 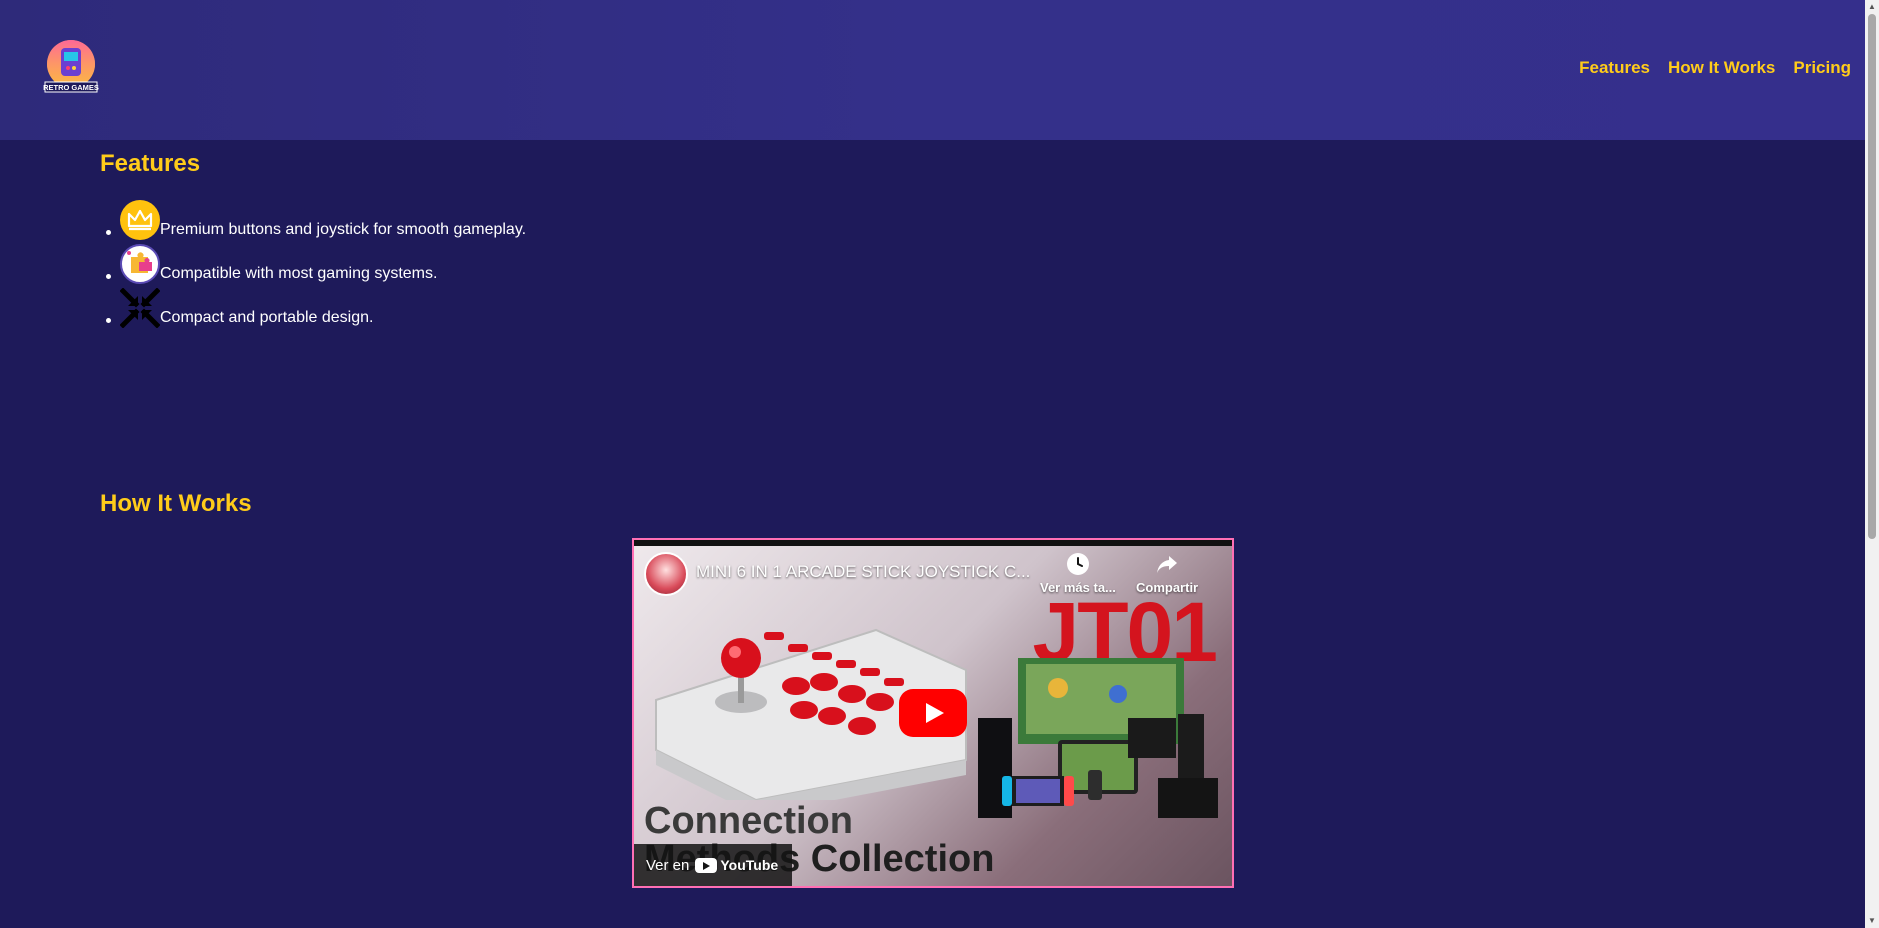 I want to click on channel-avatar, so click(x=666, y=574).